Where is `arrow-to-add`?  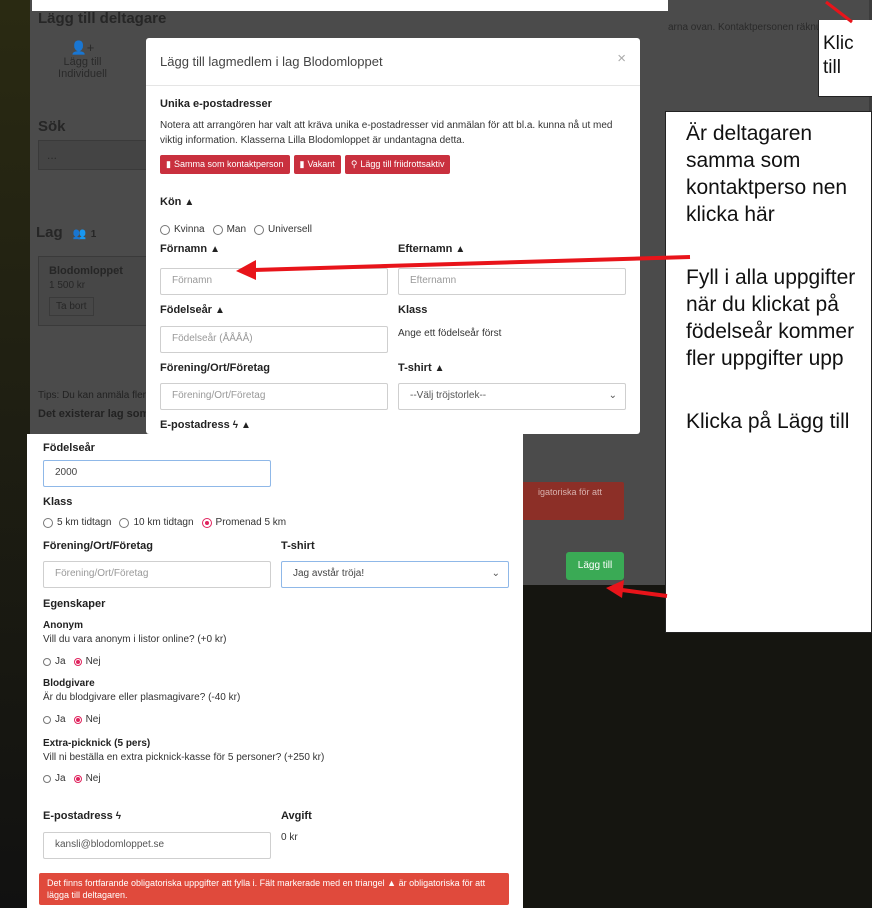
arrow-to-add is located at coordinates (644, 593).